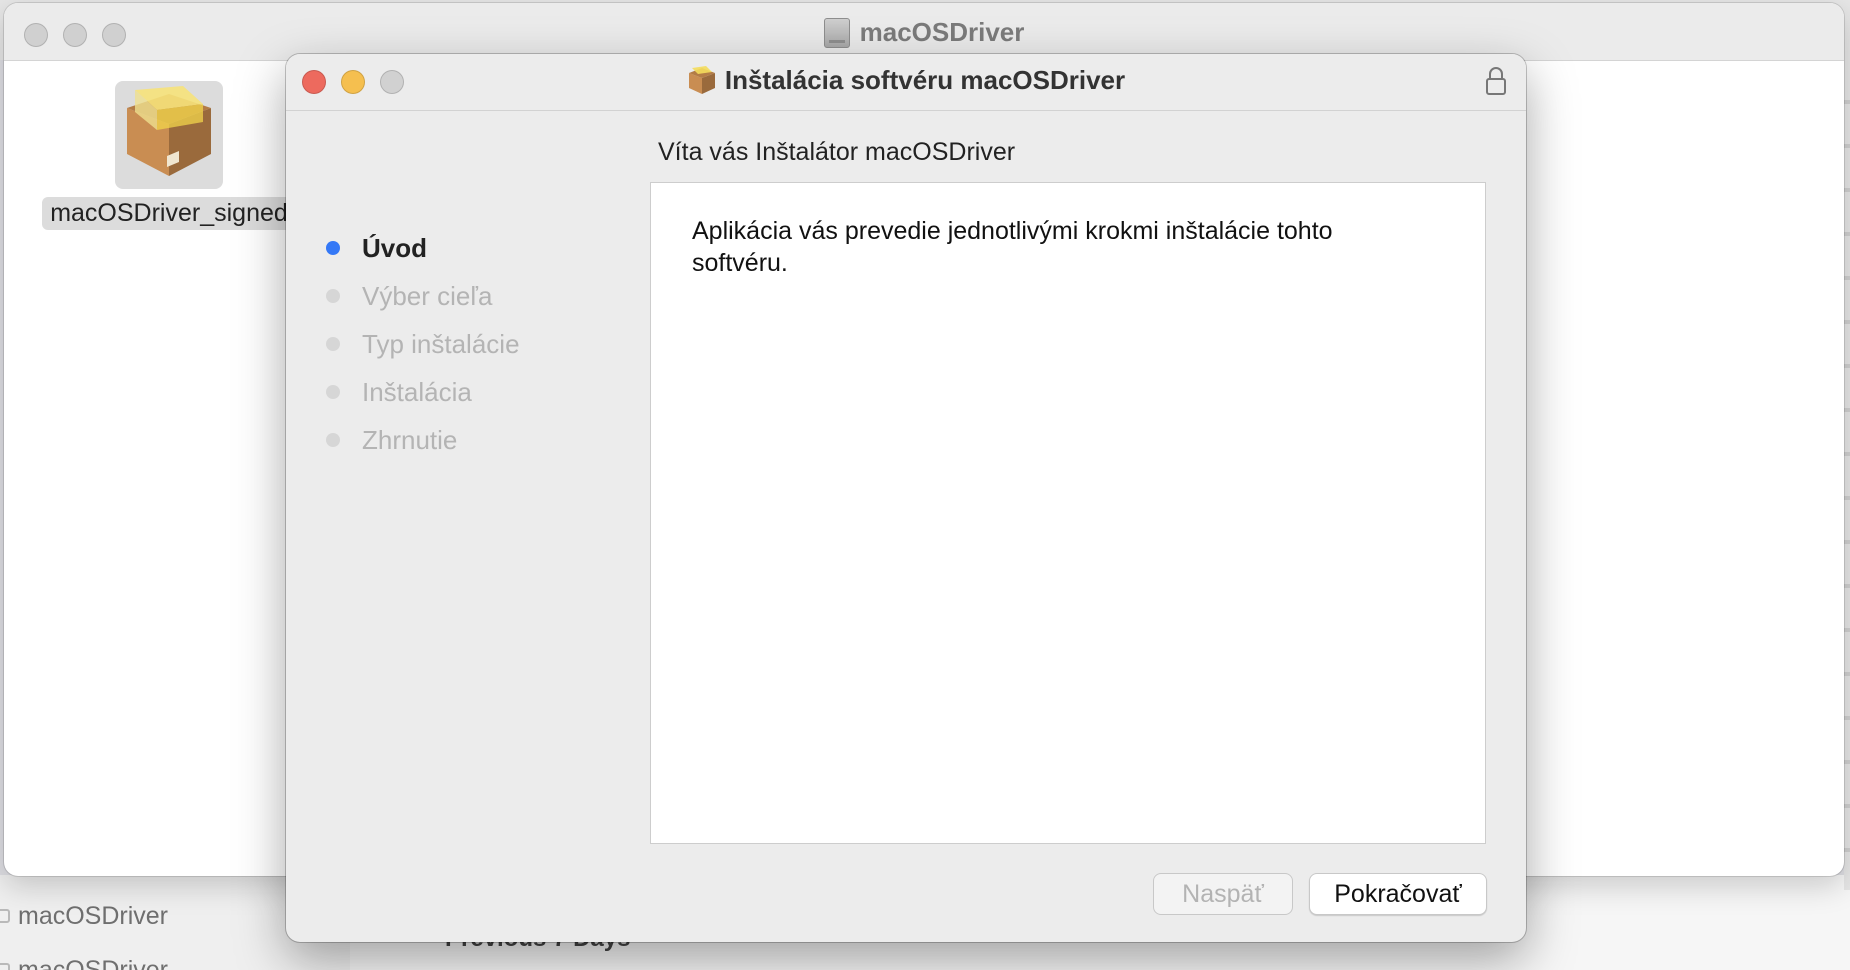  I want to click on installer-title: Inštalácia softvéru macOSDriver, so click(906, 80).